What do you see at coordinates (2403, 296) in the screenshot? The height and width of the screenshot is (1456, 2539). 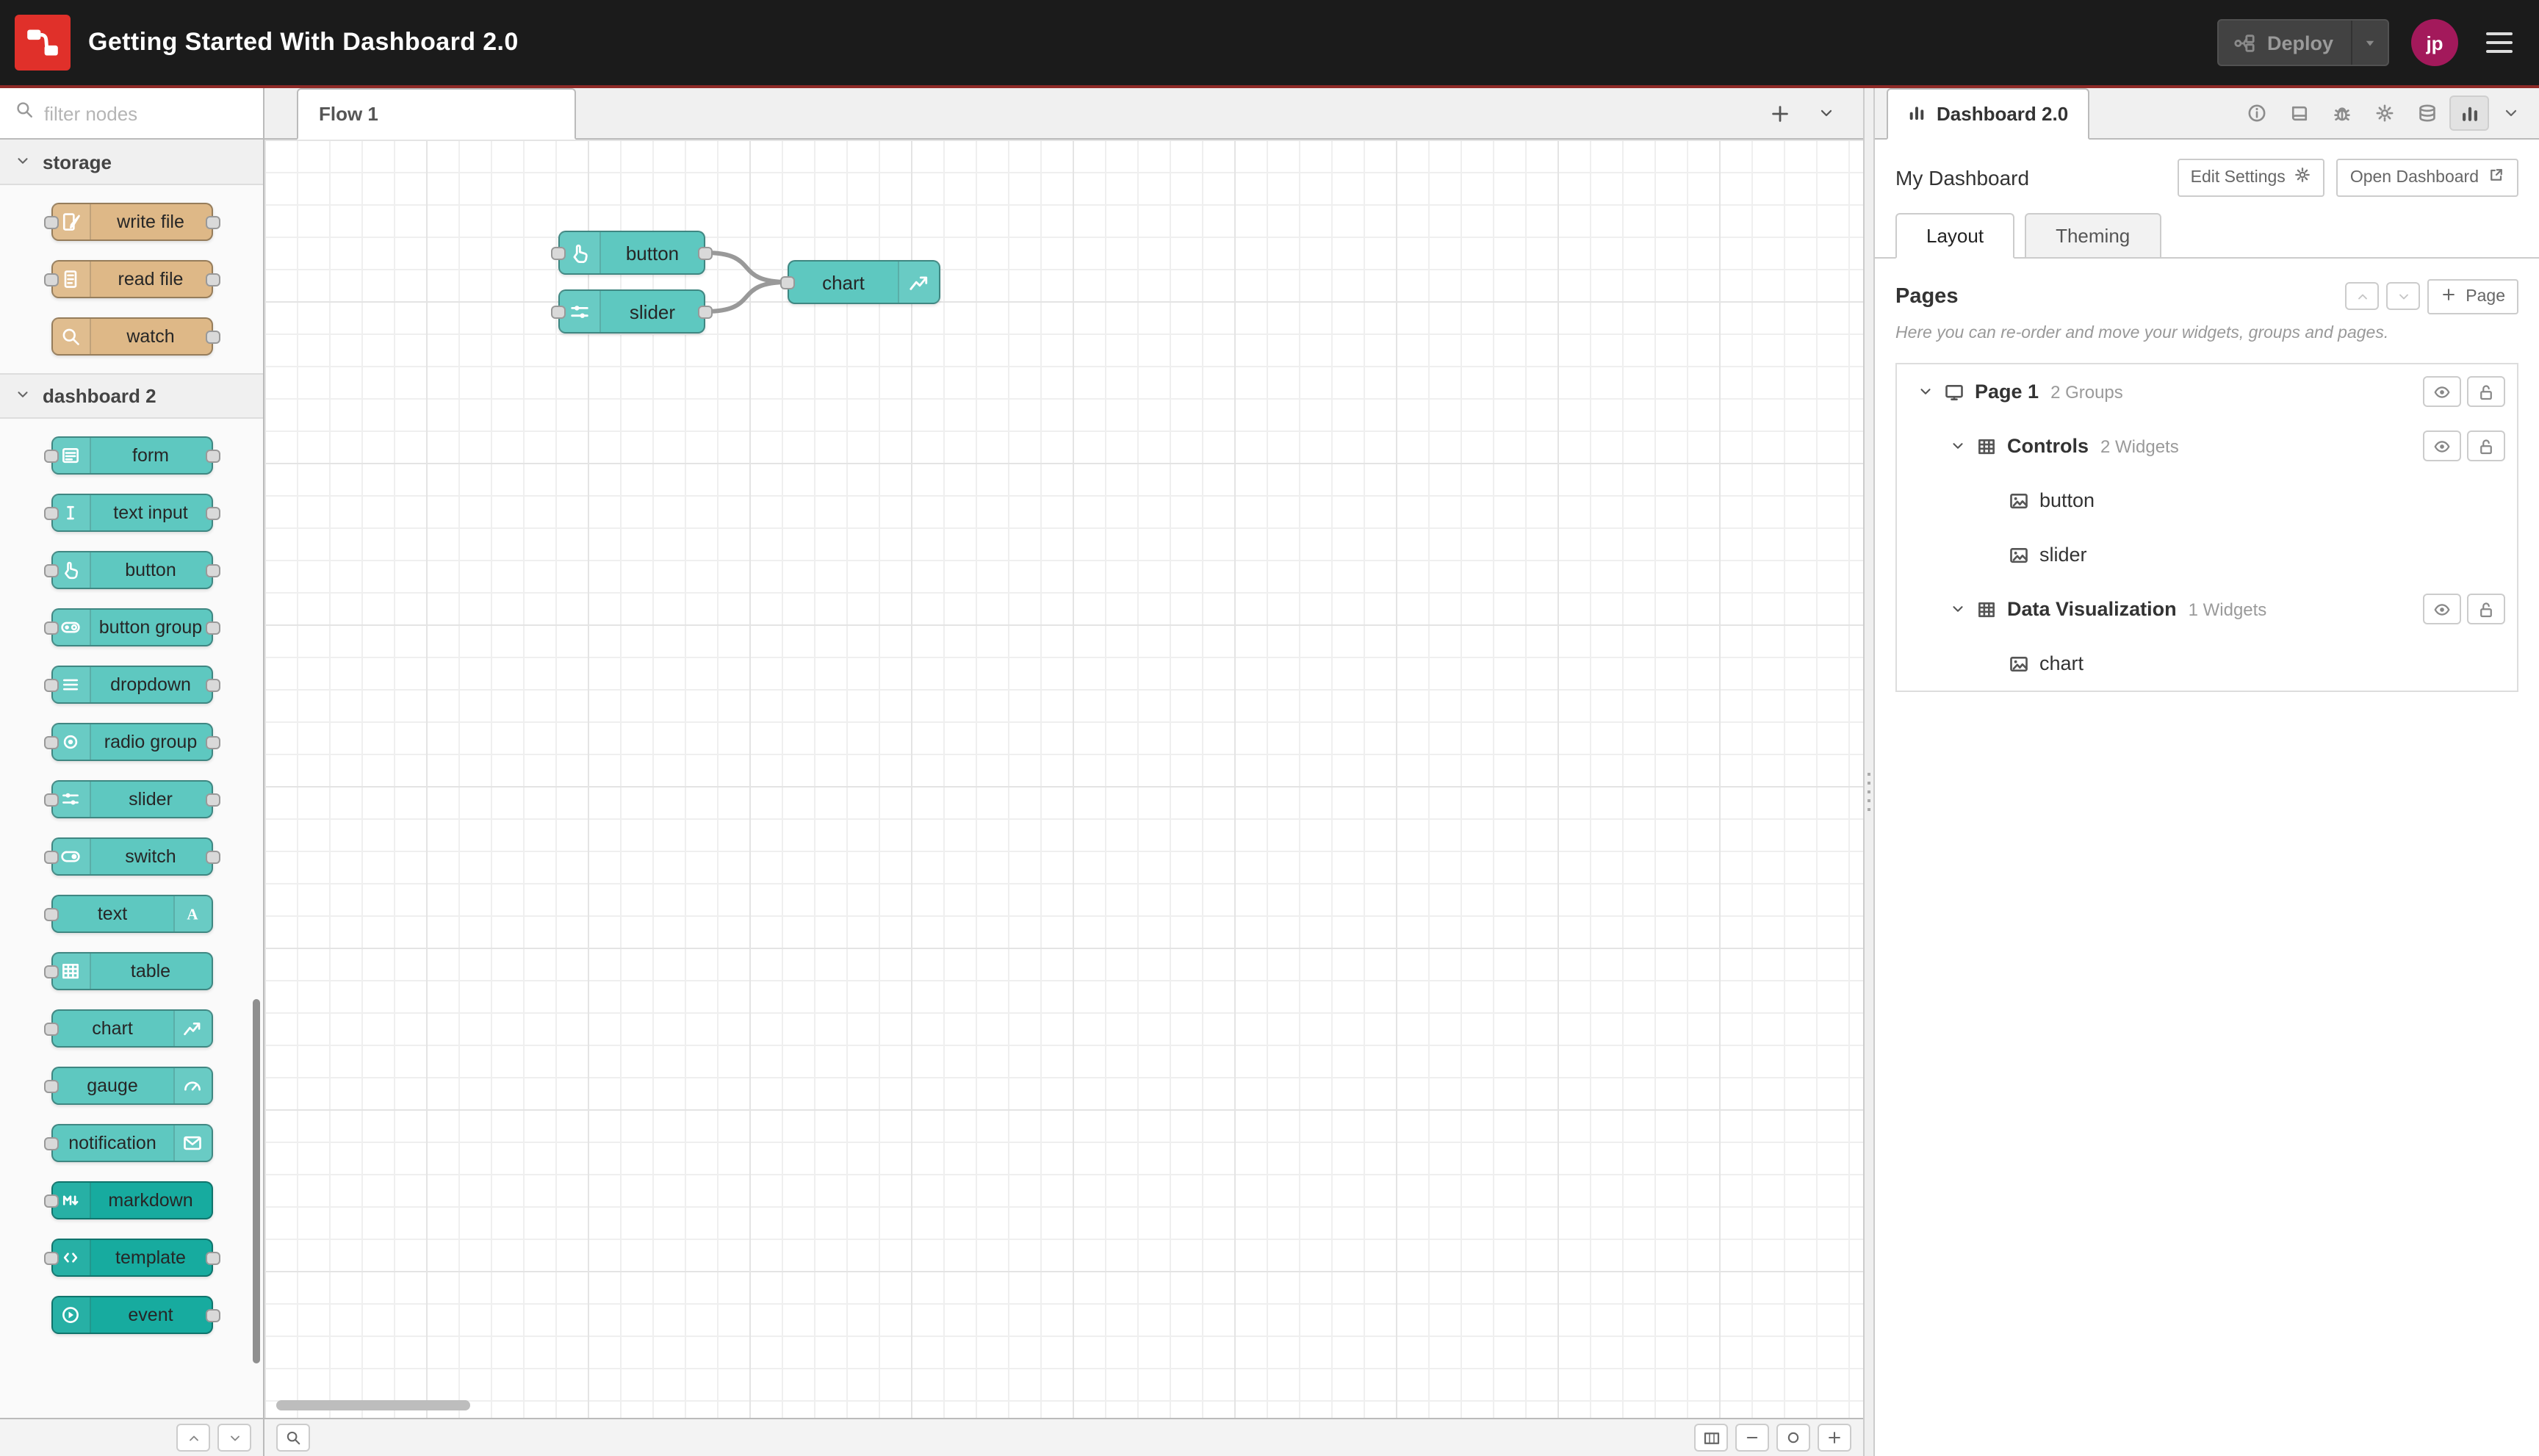 I see `page-move-down-button` at bounding box center [2403, 296].